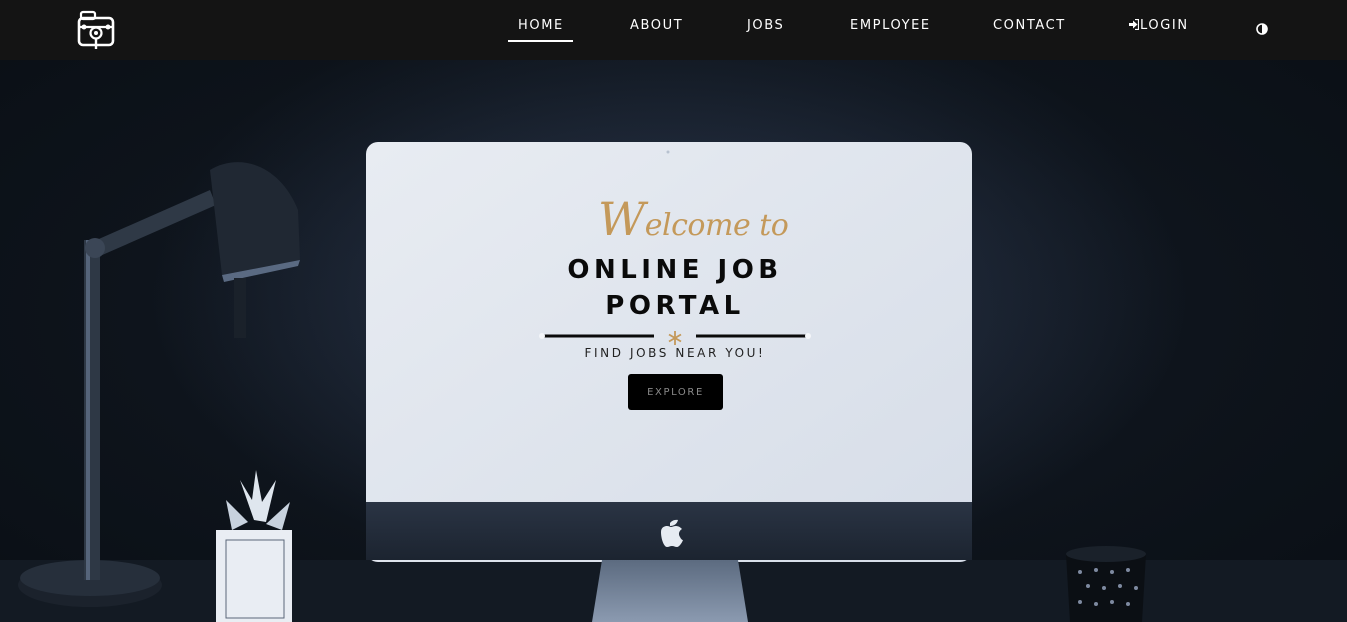 Image resolution: width=1347 pixels, height=622 pixels. I want to click on hero-title-line1: ONLINE JOB, so click(675, 270).